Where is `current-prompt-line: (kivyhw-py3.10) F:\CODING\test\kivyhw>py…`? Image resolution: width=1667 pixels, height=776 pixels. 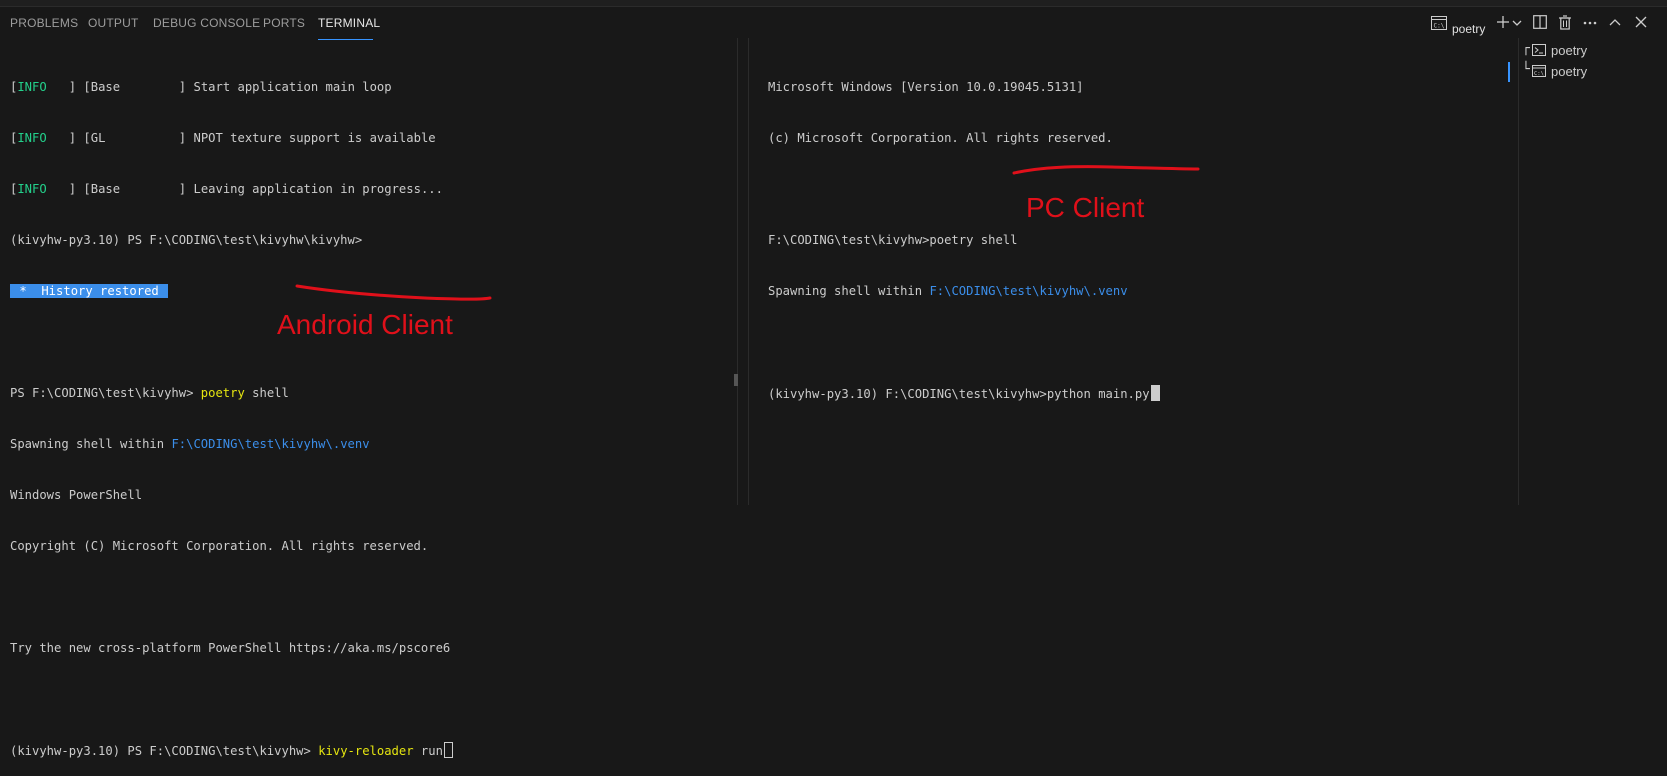 current-prompt-line: (kivyhw-py3.10) F:\CODING\test\kivyhw>py… is located at coordinates (964, 393).